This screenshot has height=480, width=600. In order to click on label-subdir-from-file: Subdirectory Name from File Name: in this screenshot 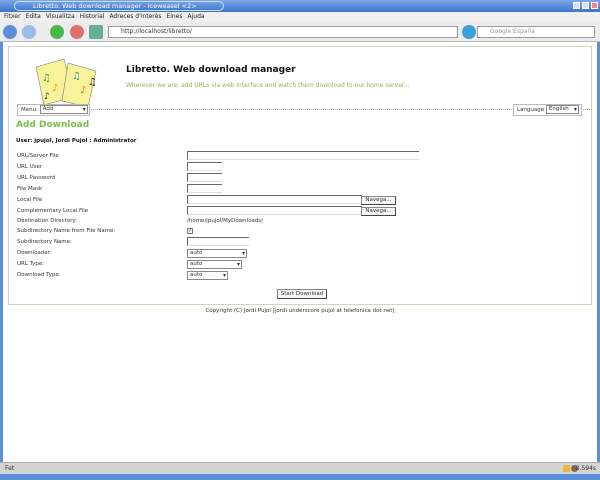, I will do `click(66, 231)`.